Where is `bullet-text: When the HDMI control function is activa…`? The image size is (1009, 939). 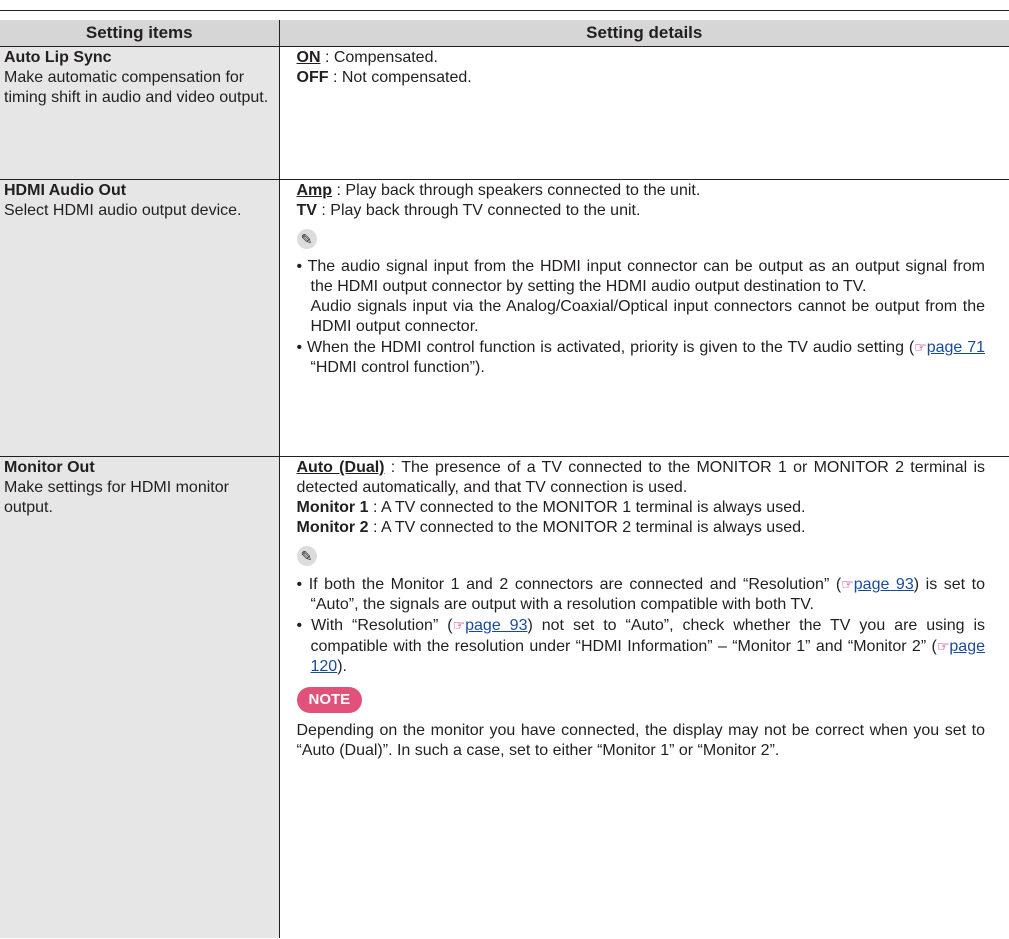
bullet-text: When the HDMI control function is activa… is located at coordinates (610, 347).